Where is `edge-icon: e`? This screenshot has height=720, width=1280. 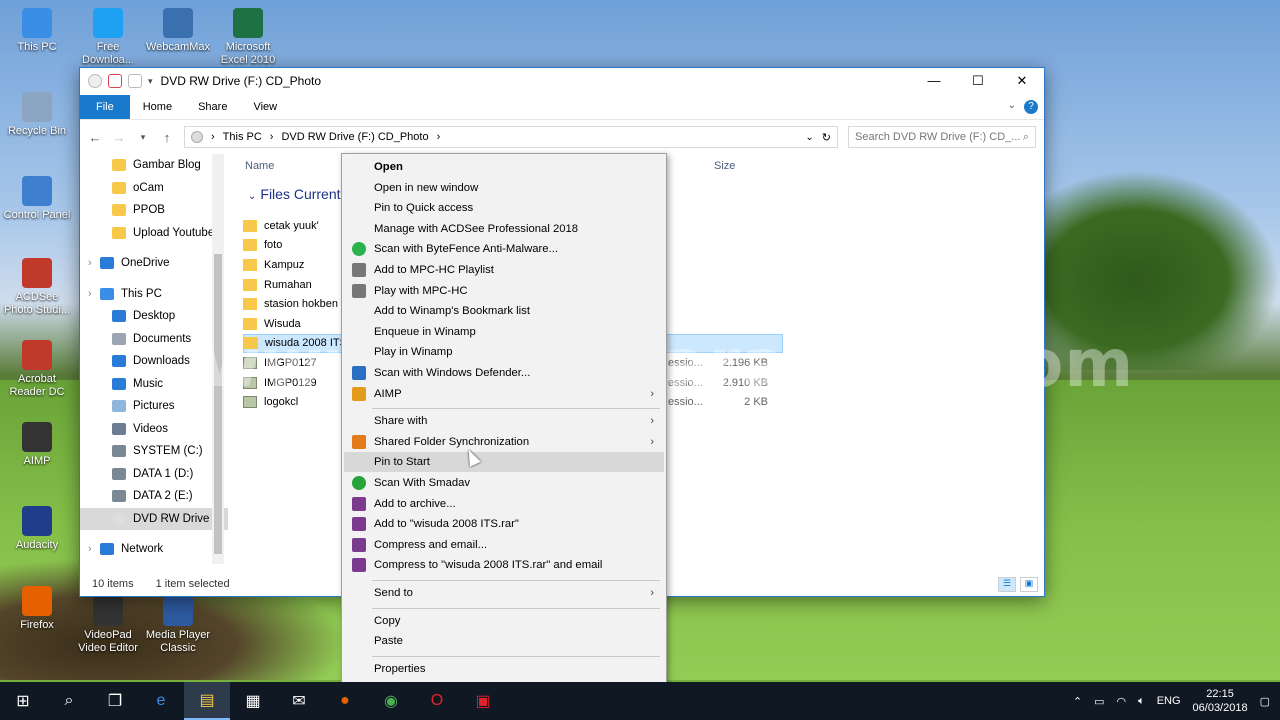
edge-icon: e is located at coordinates (161, 701).